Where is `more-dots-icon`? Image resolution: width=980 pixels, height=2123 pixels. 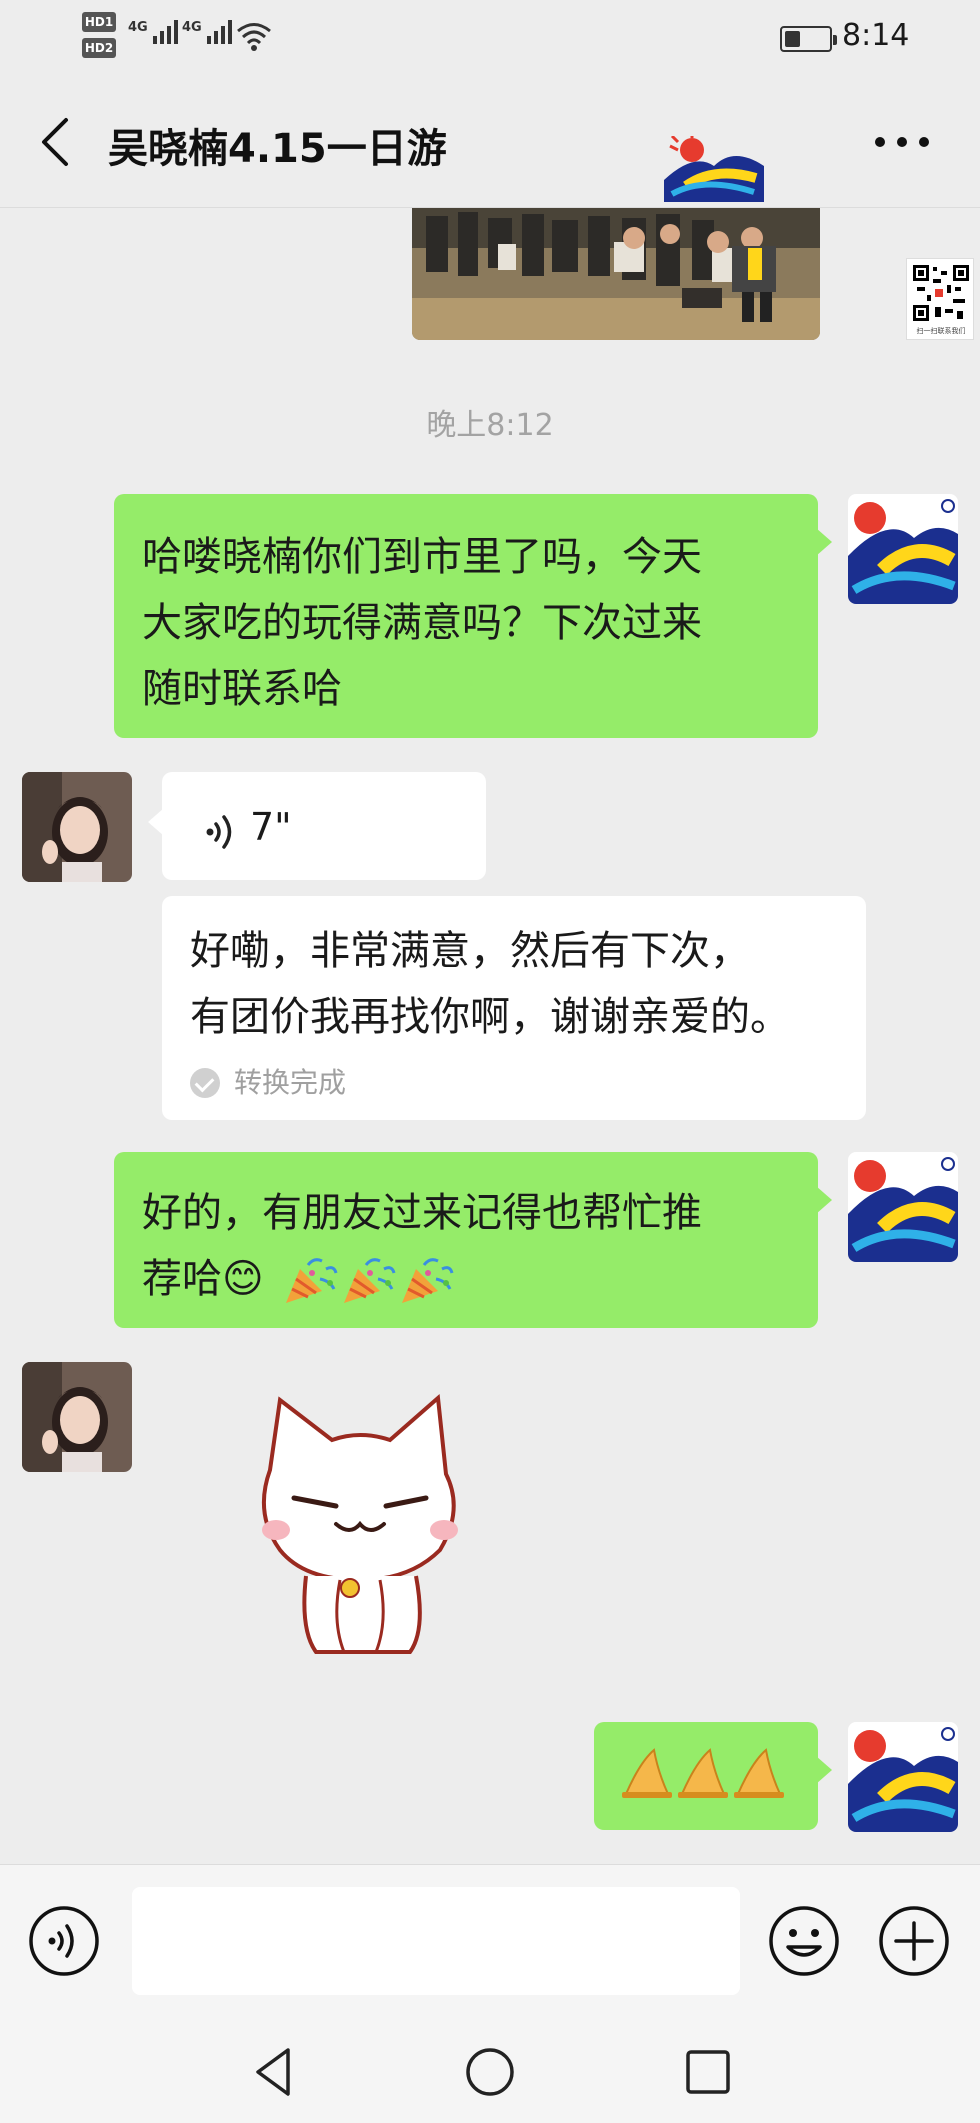
more-dots-icon is located at coordinates (902, 142).